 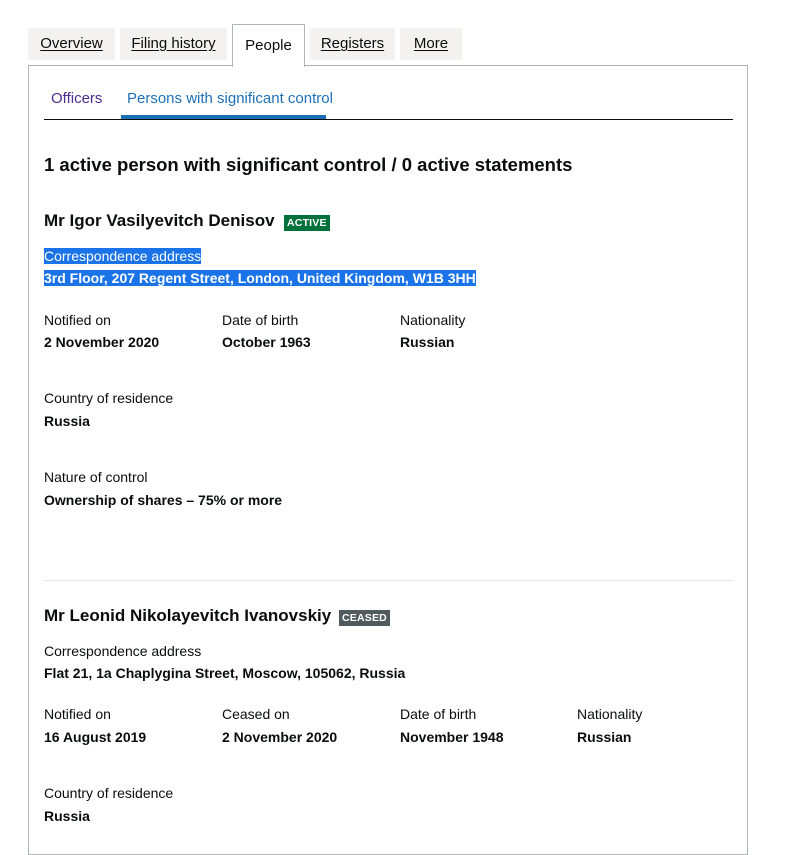 I want to click on subtab-officers: Officers, so click(x=76, y=98).